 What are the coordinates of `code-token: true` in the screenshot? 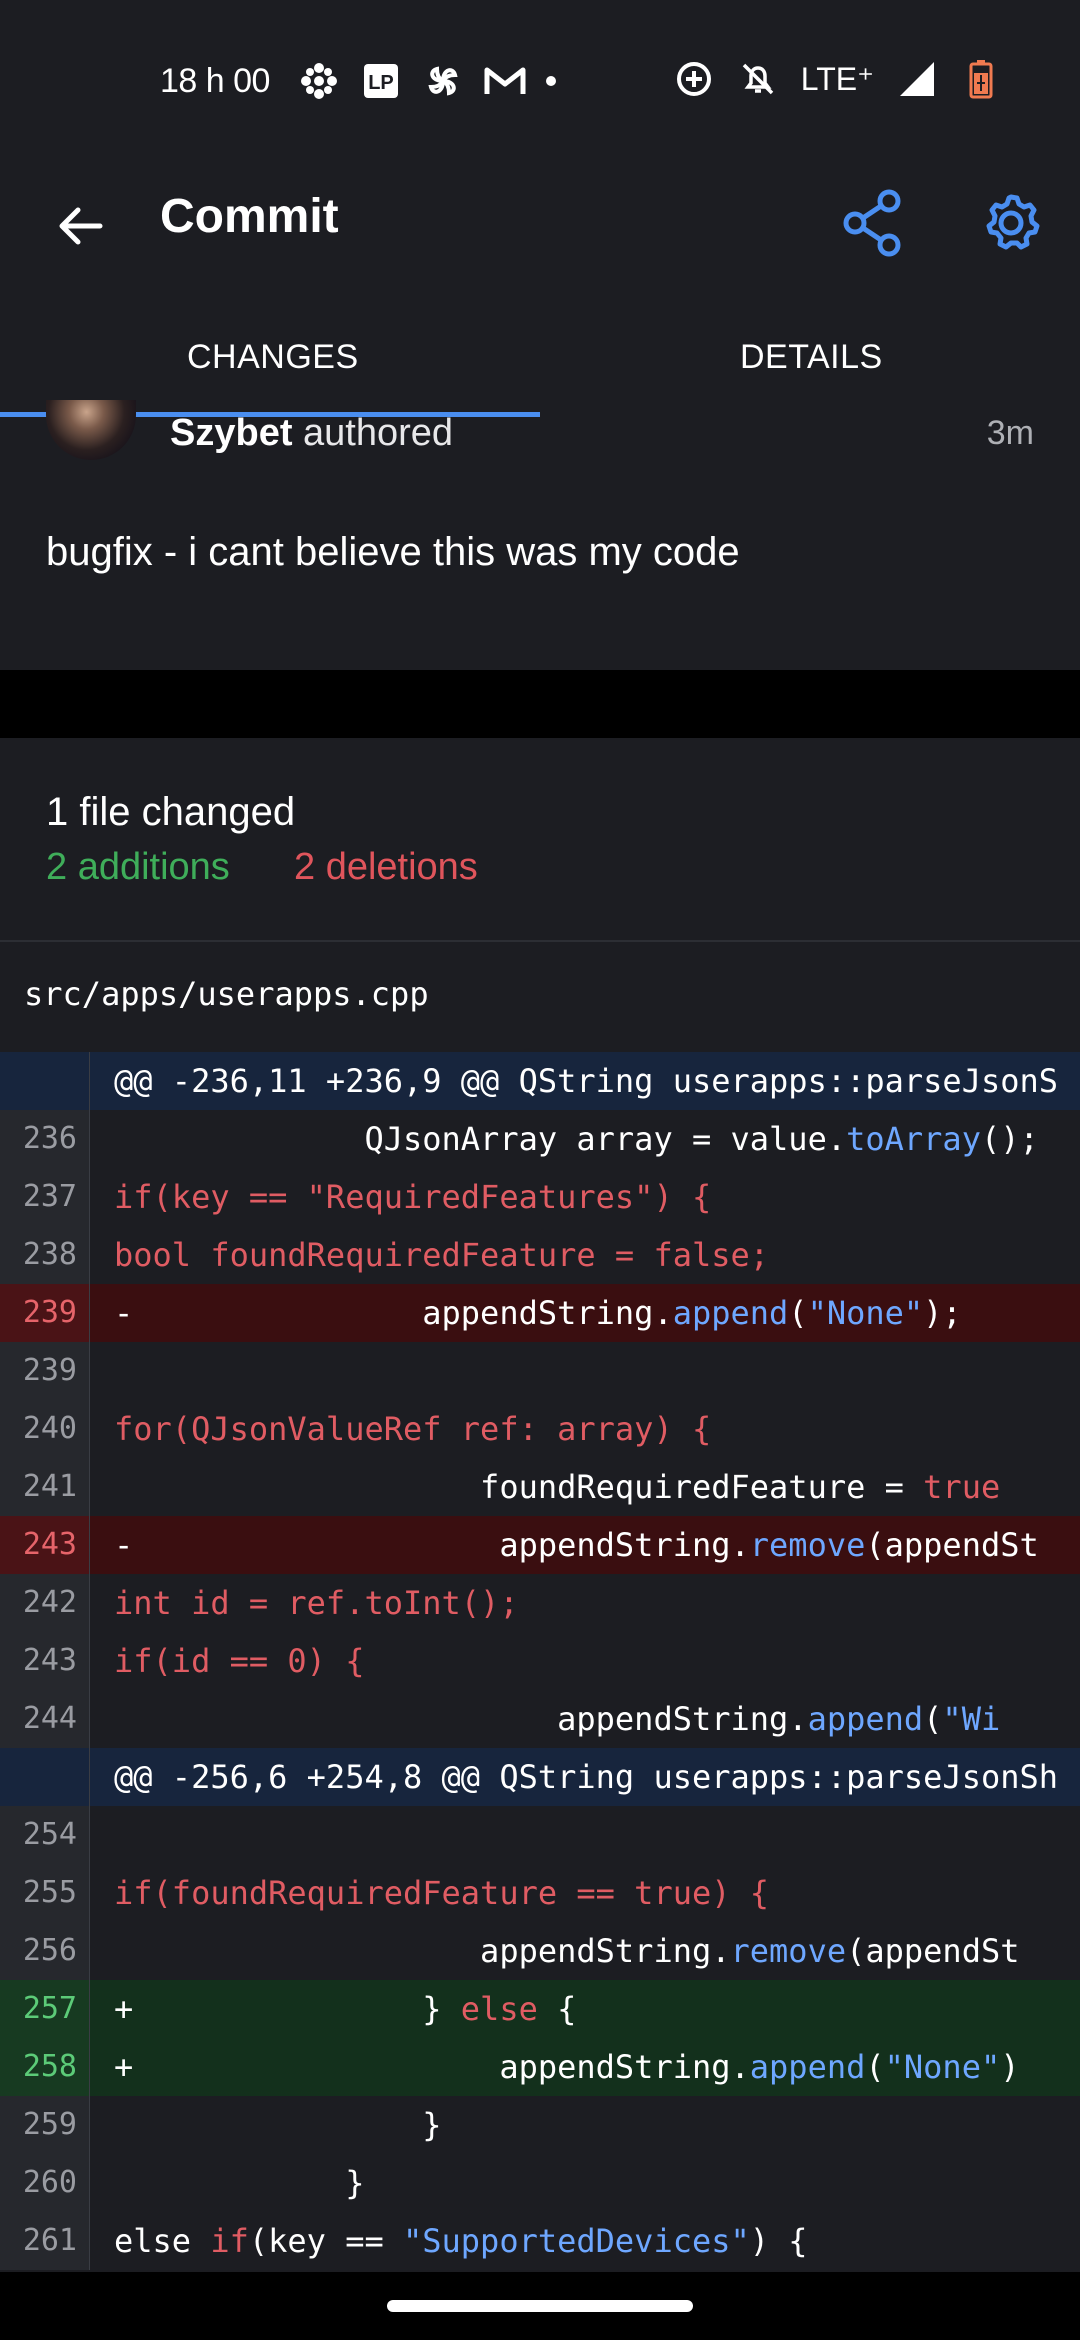 It's located at (962, 1487).